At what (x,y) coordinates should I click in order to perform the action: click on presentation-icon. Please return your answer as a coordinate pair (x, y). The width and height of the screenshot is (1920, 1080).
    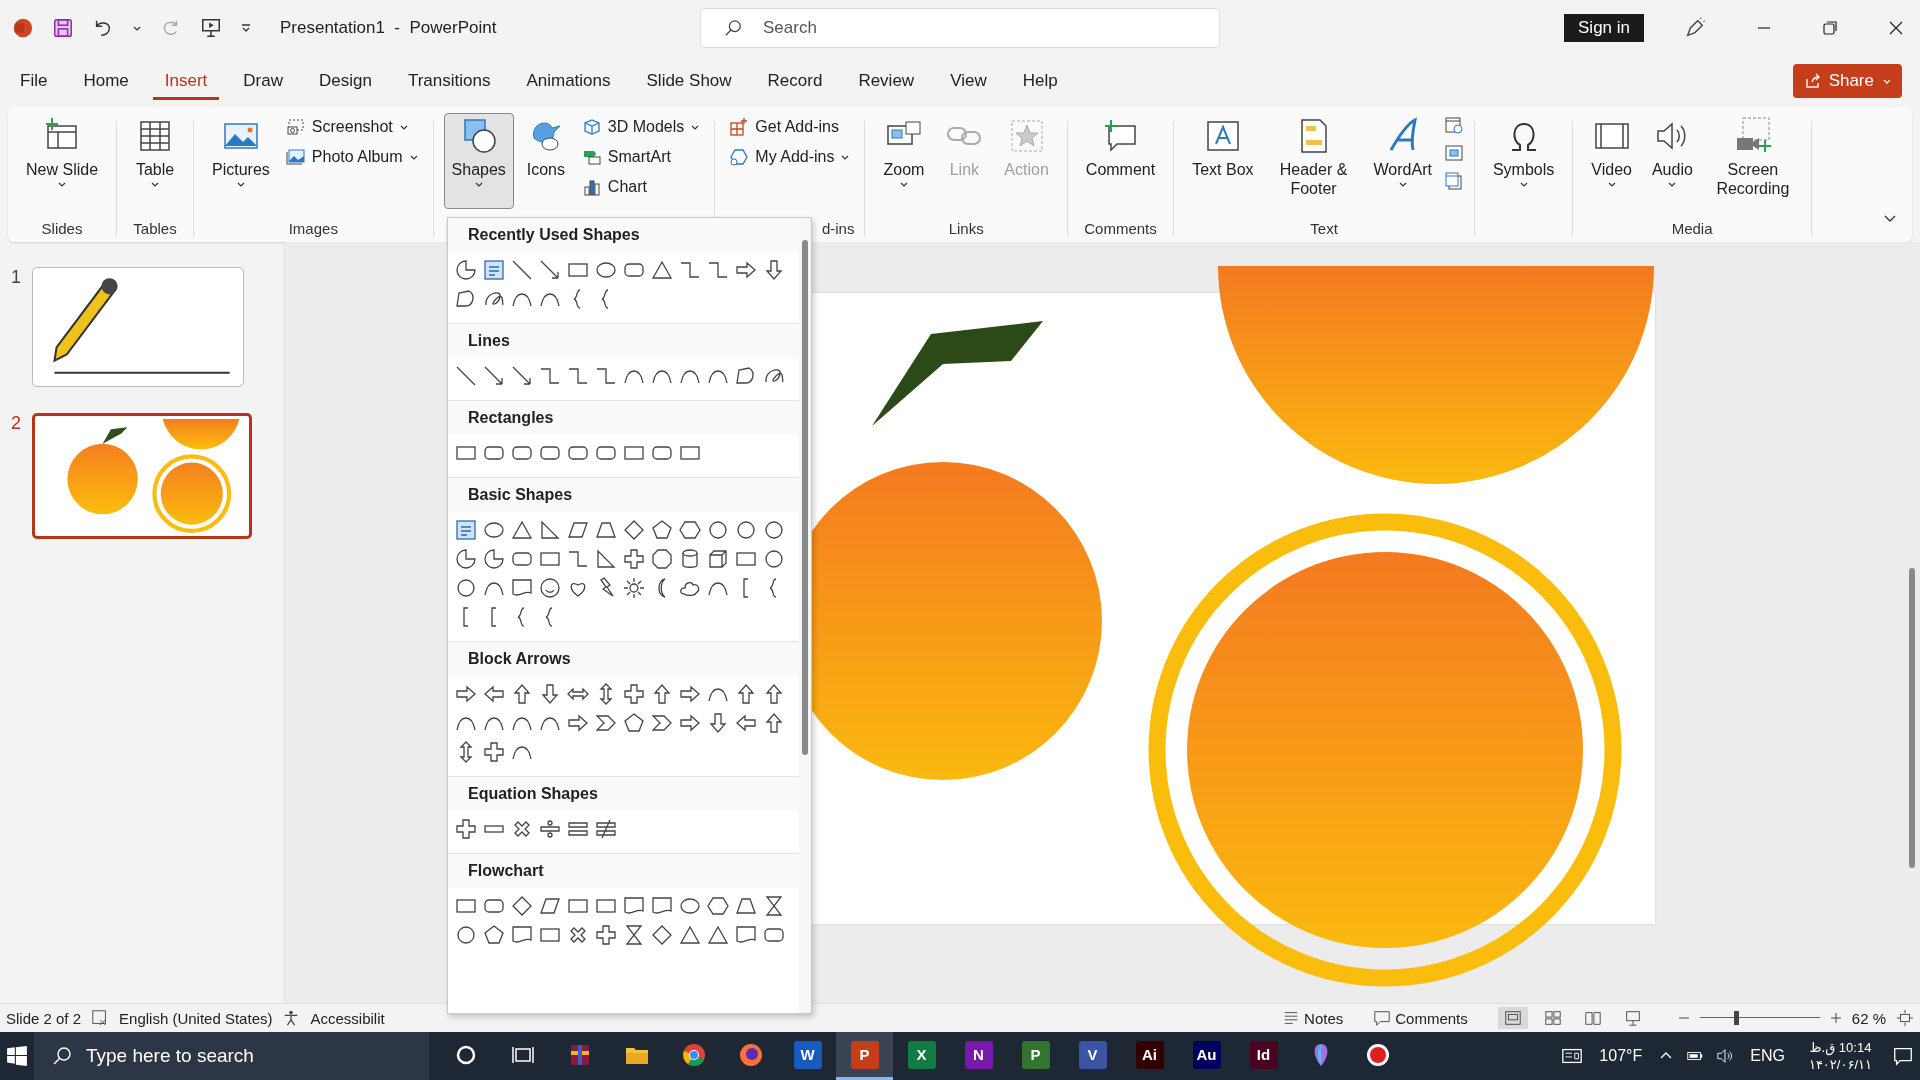
    Looking at the image, I should click on (211, 27).